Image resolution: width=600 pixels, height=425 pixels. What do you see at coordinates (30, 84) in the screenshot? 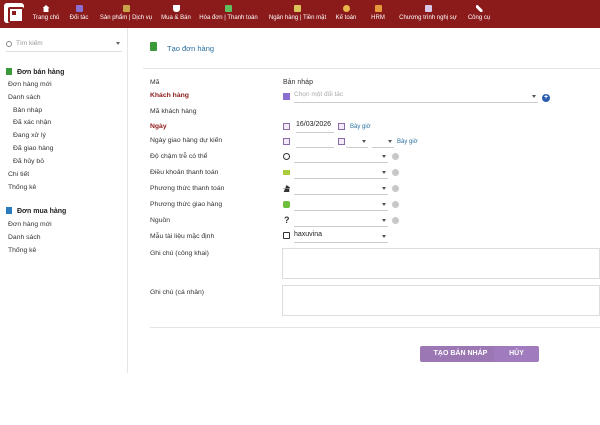
I see `sidebar-item-sales-new: Đơn hàng mới` at bounding box center [30, 84].